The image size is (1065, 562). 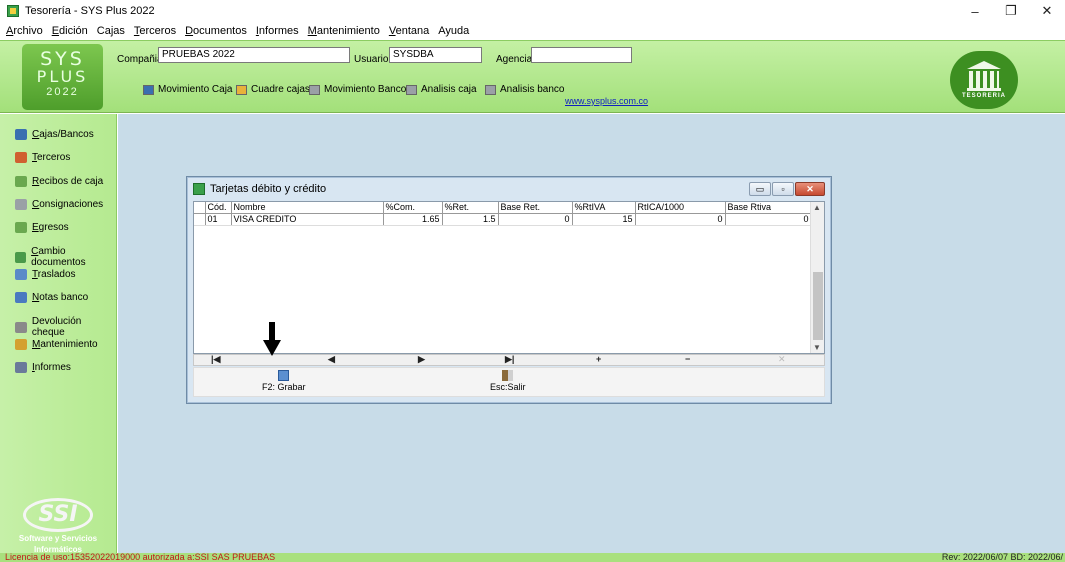 I want to click on table-row: 01 VISA CREDITO 1.65 1.5 0 15 0 0, so click(x=503, y=219).